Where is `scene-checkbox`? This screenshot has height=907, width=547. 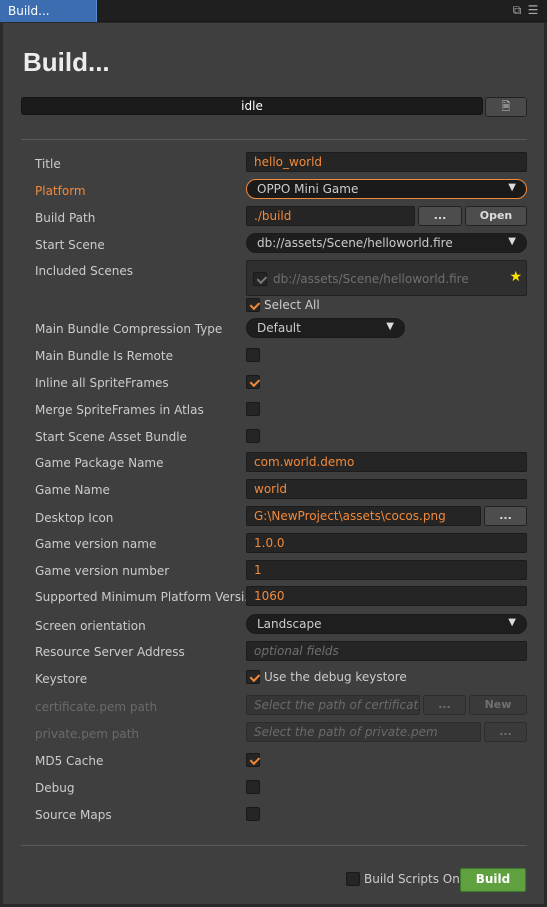 scene-checkbox is located at coordinates (260, 279).